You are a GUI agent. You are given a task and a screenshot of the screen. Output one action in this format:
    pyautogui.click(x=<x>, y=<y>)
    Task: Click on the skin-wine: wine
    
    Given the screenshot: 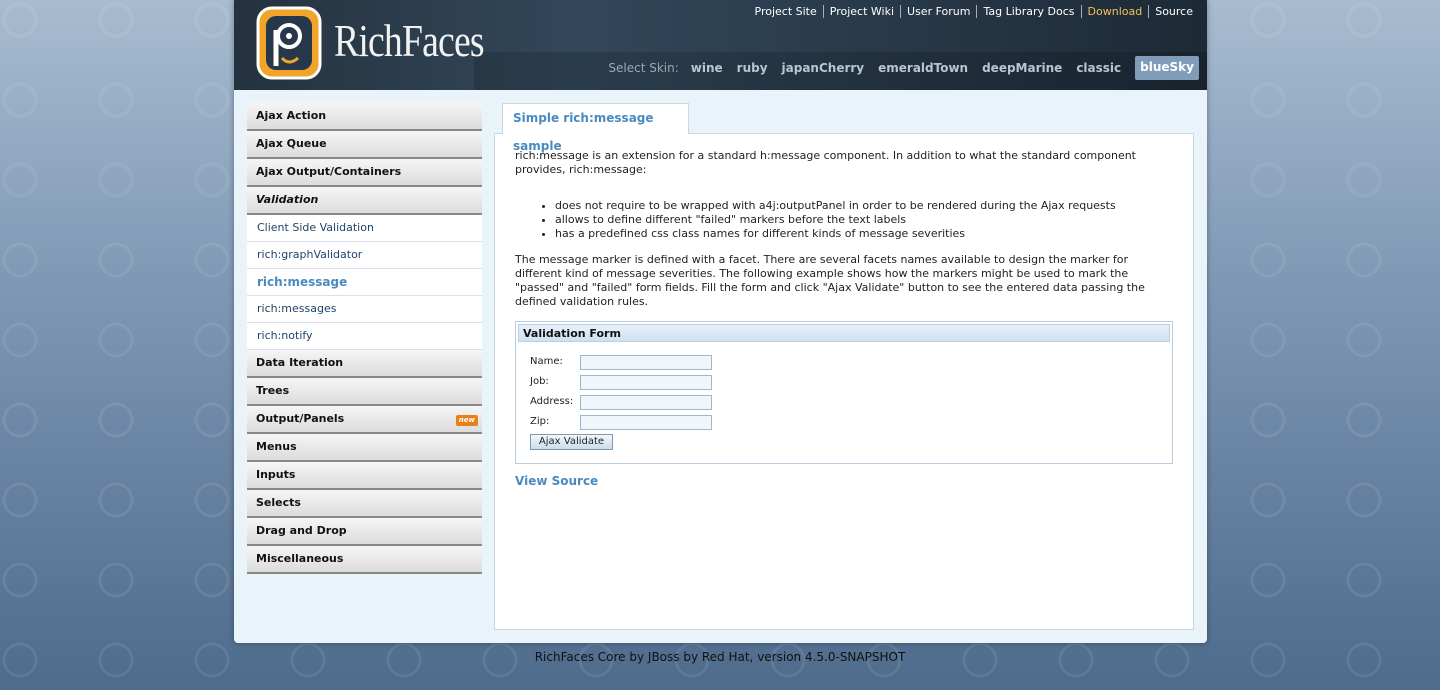 What is the action you would take?
    pyautogui.click(x=707, y=68)
    